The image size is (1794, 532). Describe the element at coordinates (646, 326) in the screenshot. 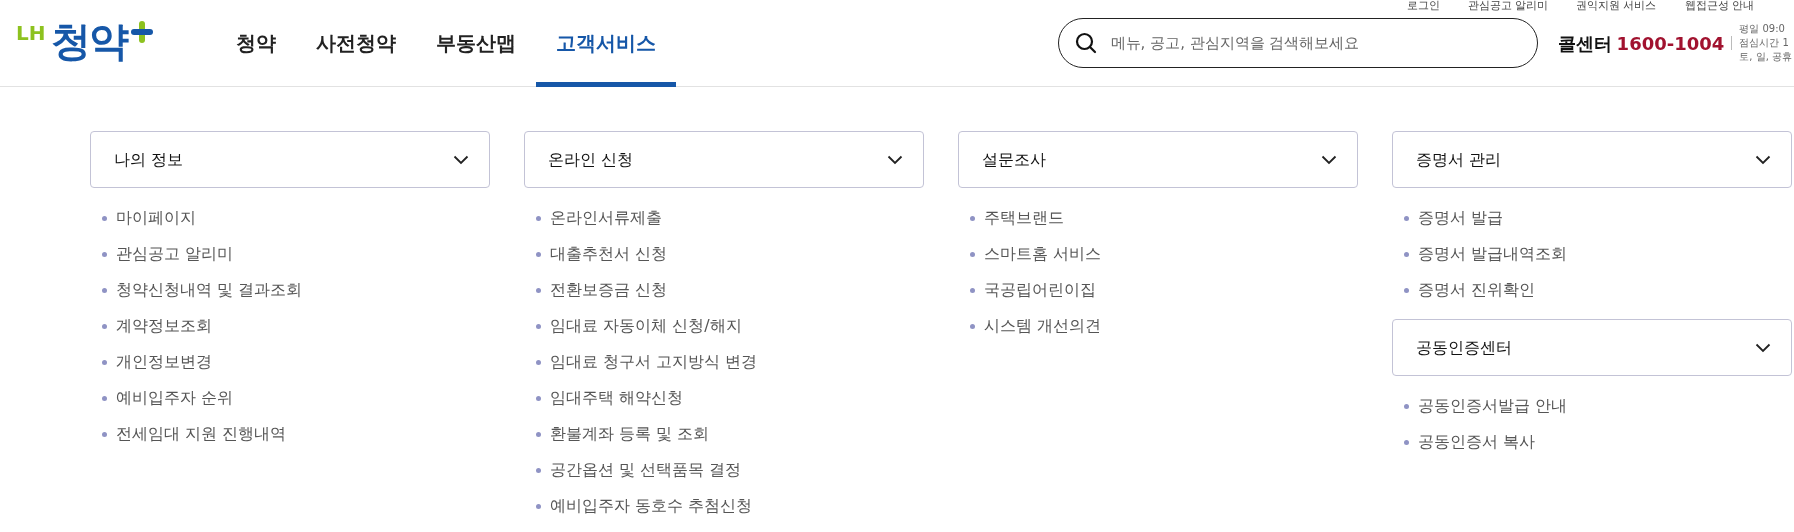

I see `menu-link: 임대료 자동이체 신청/해지` at that location.